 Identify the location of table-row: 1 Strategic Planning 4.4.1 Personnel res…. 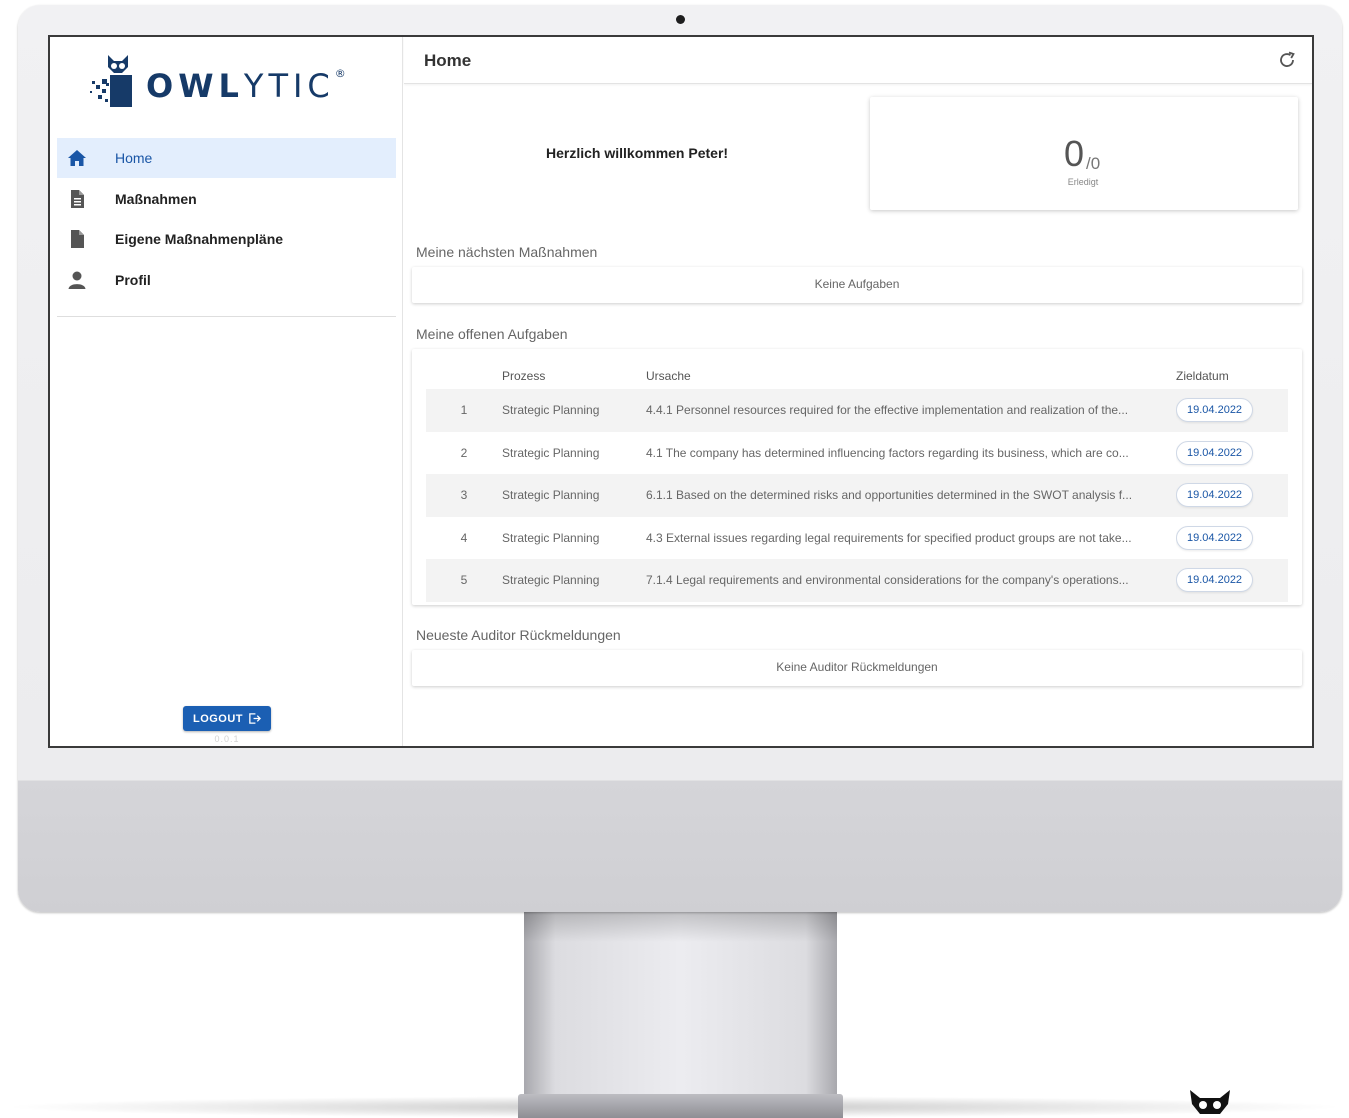
(857, 410).